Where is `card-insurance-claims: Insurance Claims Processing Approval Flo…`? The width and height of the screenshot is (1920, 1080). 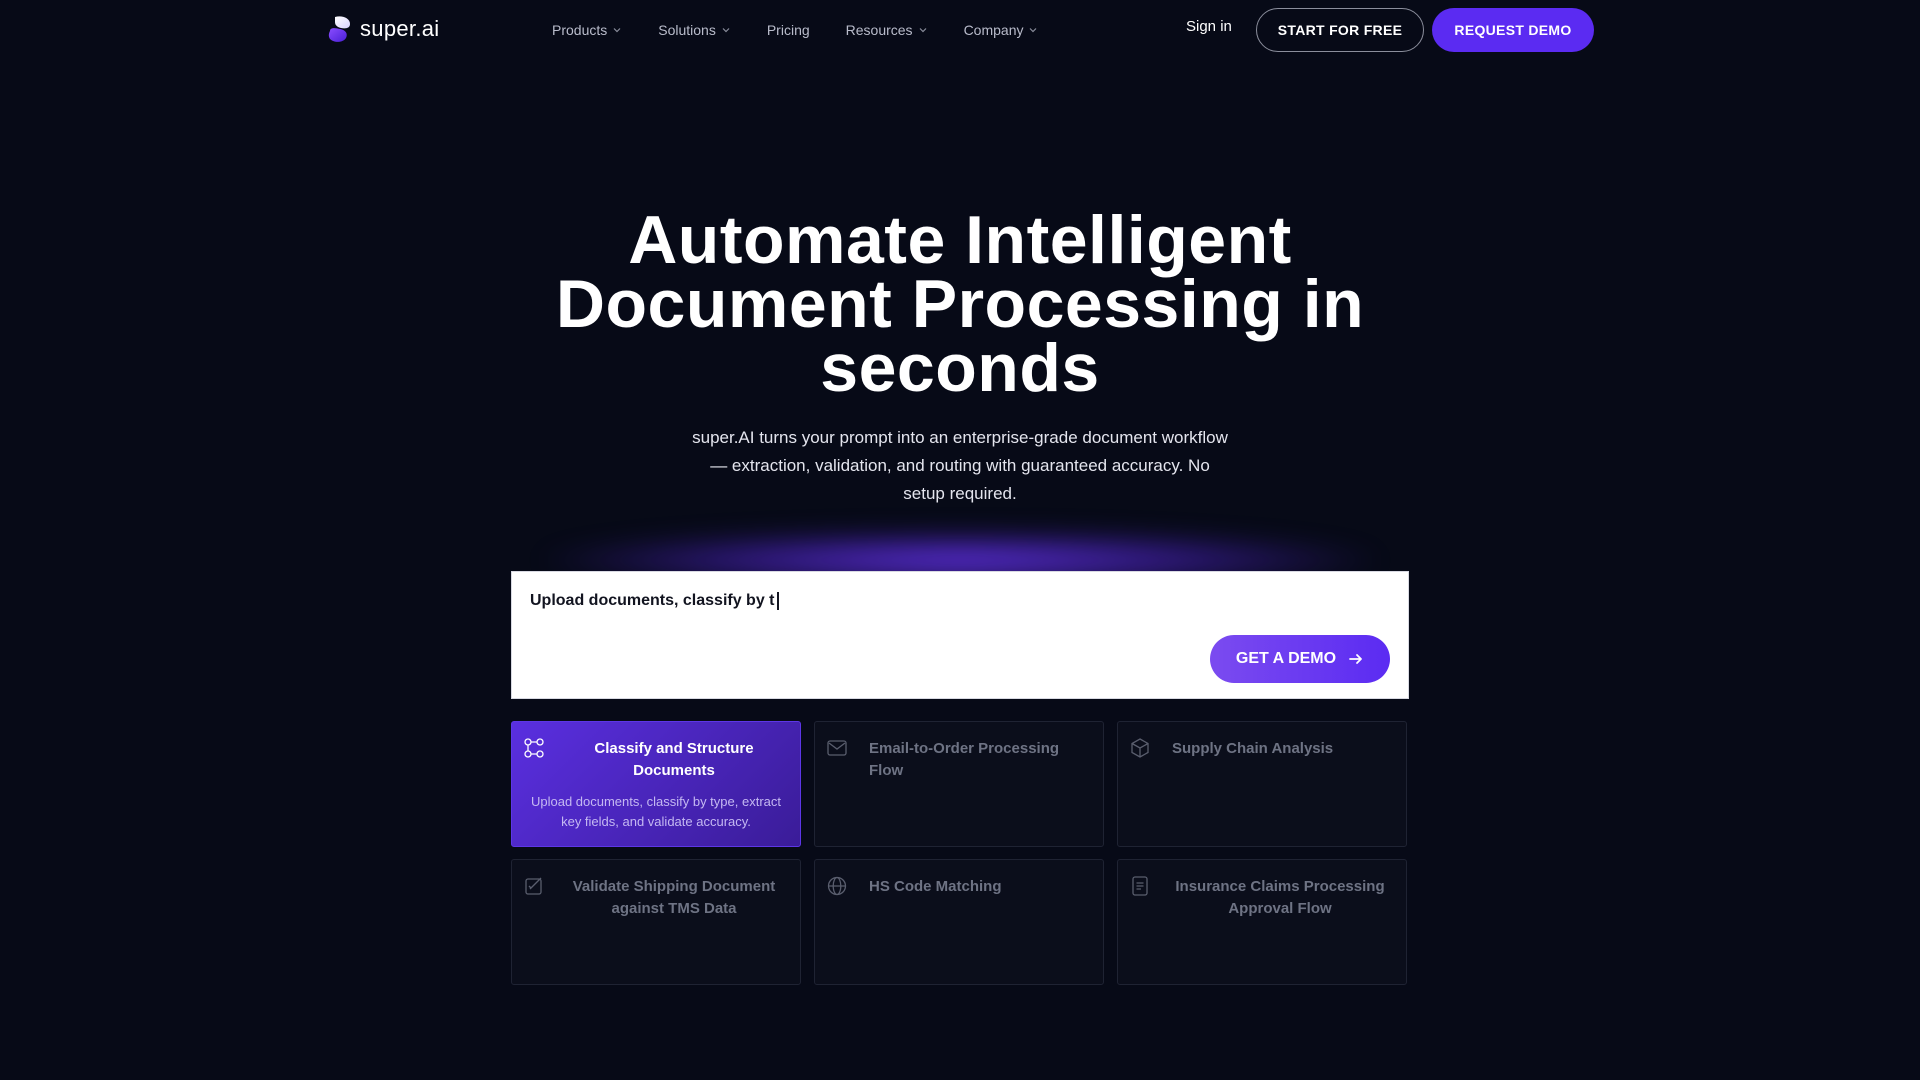
card-insurance-claims: Insurance Claims Processing Approval Flo… is located at coordinates (1262, 922).